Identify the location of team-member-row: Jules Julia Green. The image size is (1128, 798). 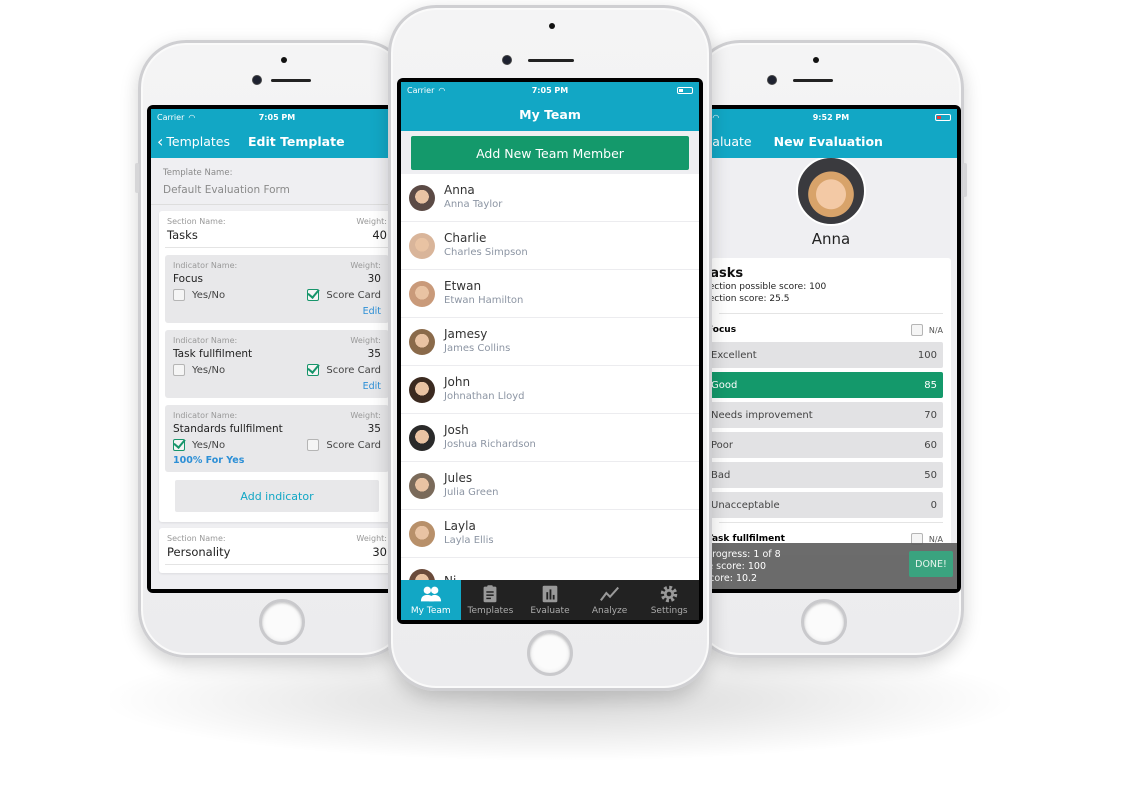
(550, 486).